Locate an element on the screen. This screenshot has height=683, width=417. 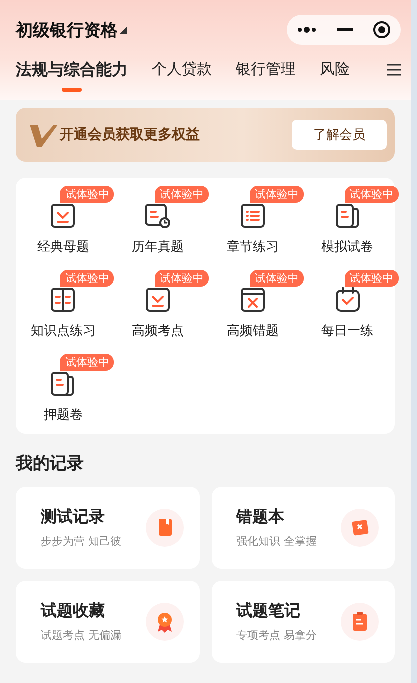
more-icon is located at coordinates (307, 30).